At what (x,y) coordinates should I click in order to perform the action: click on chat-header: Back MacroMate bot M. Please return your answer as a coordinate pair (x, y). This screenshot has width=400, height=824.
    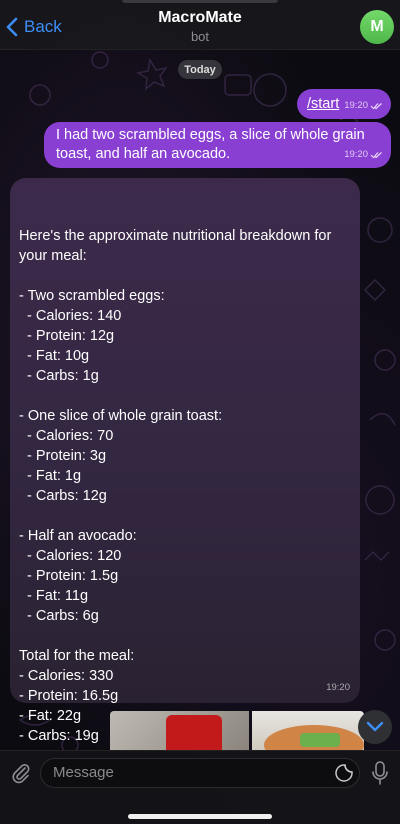
    Looking at the image, I should click on (200, 25).